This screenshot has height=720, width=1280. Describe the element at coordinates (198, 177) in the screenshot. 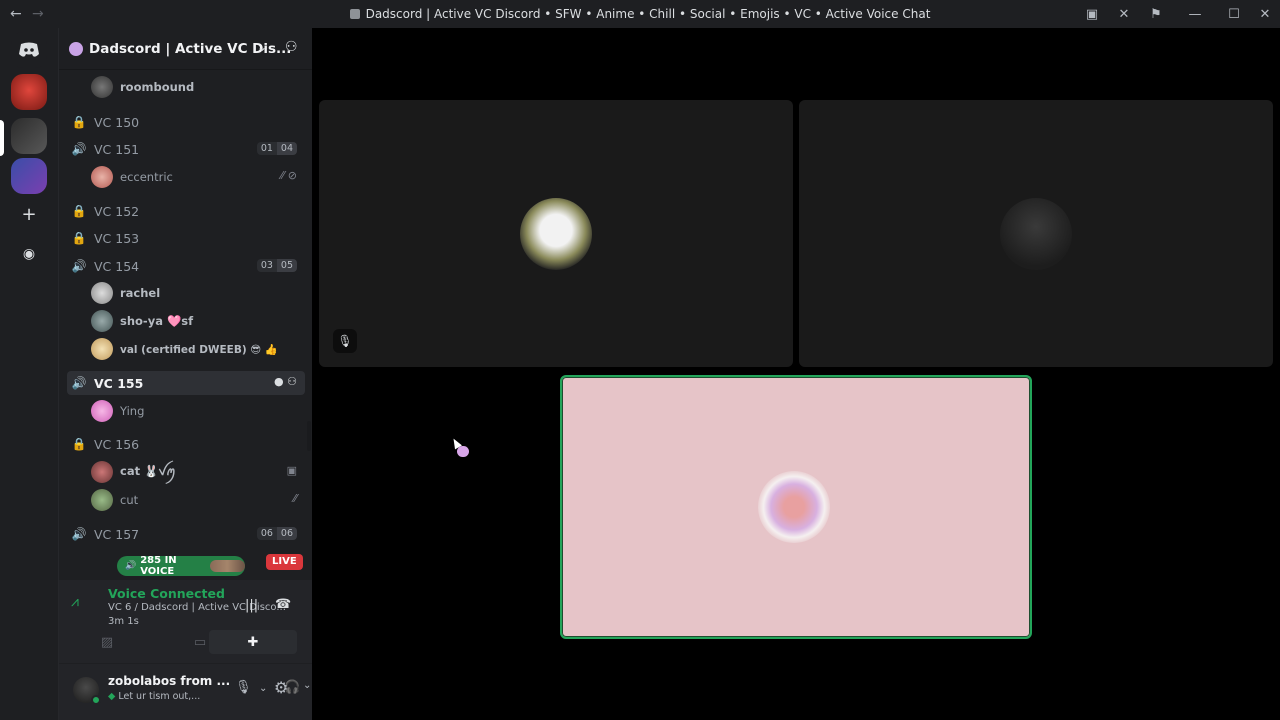

I see `member-eccentric: eccentric ⁄⁄ ⊘` at that location.